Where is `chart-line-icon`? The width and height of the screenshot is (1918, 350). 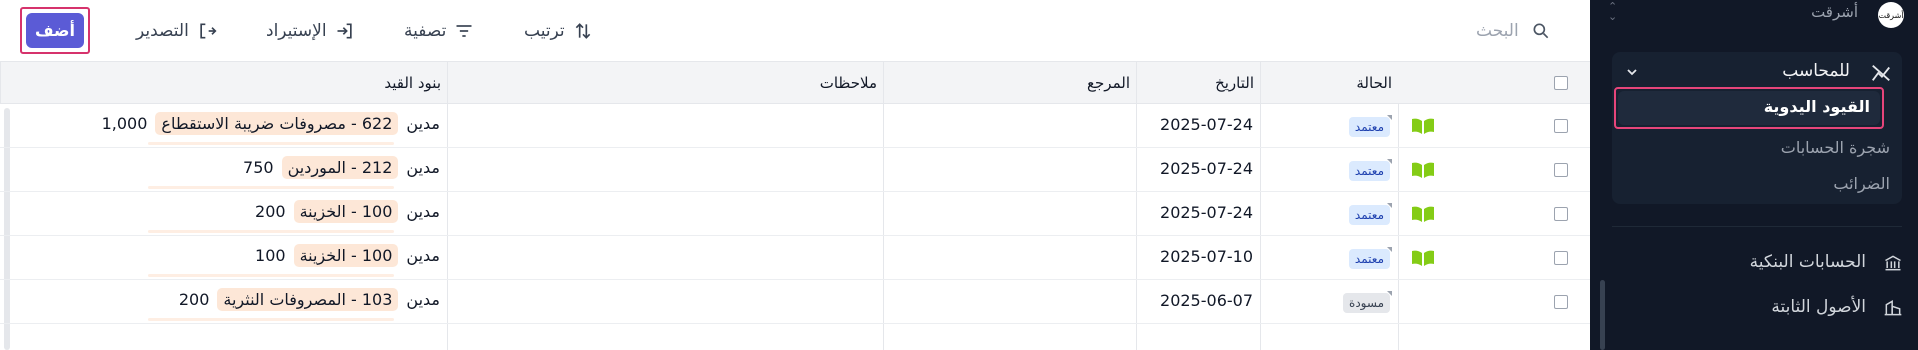
chart-line-icon is located at coordinates (1881, 73).